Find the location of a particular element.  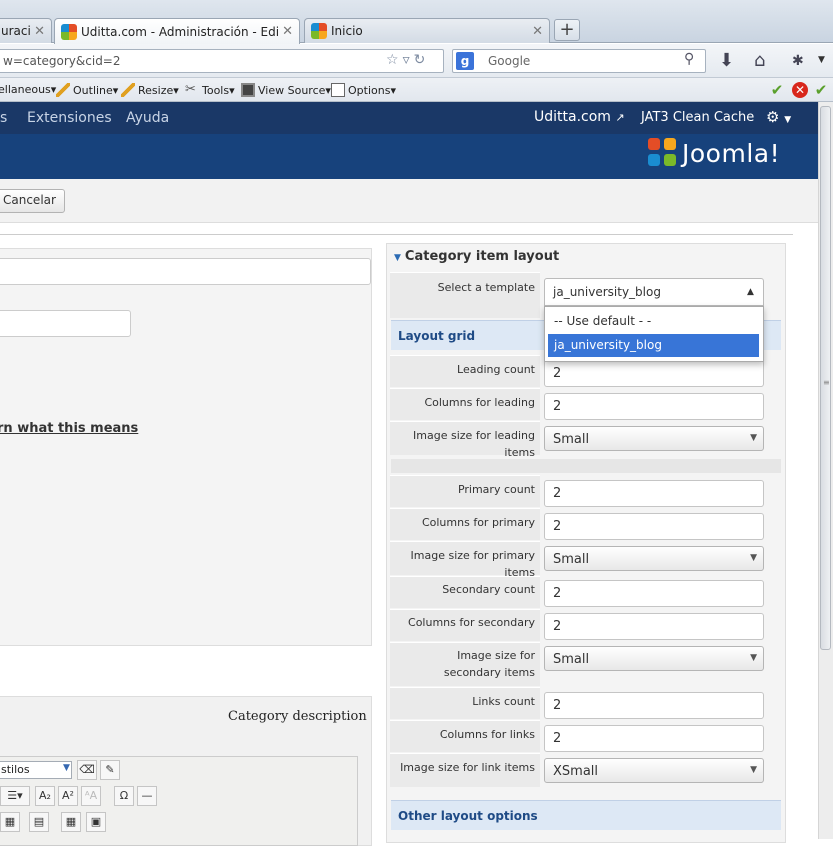

columns-primary-label: Columns for primary is located at coordinates (478, 522).